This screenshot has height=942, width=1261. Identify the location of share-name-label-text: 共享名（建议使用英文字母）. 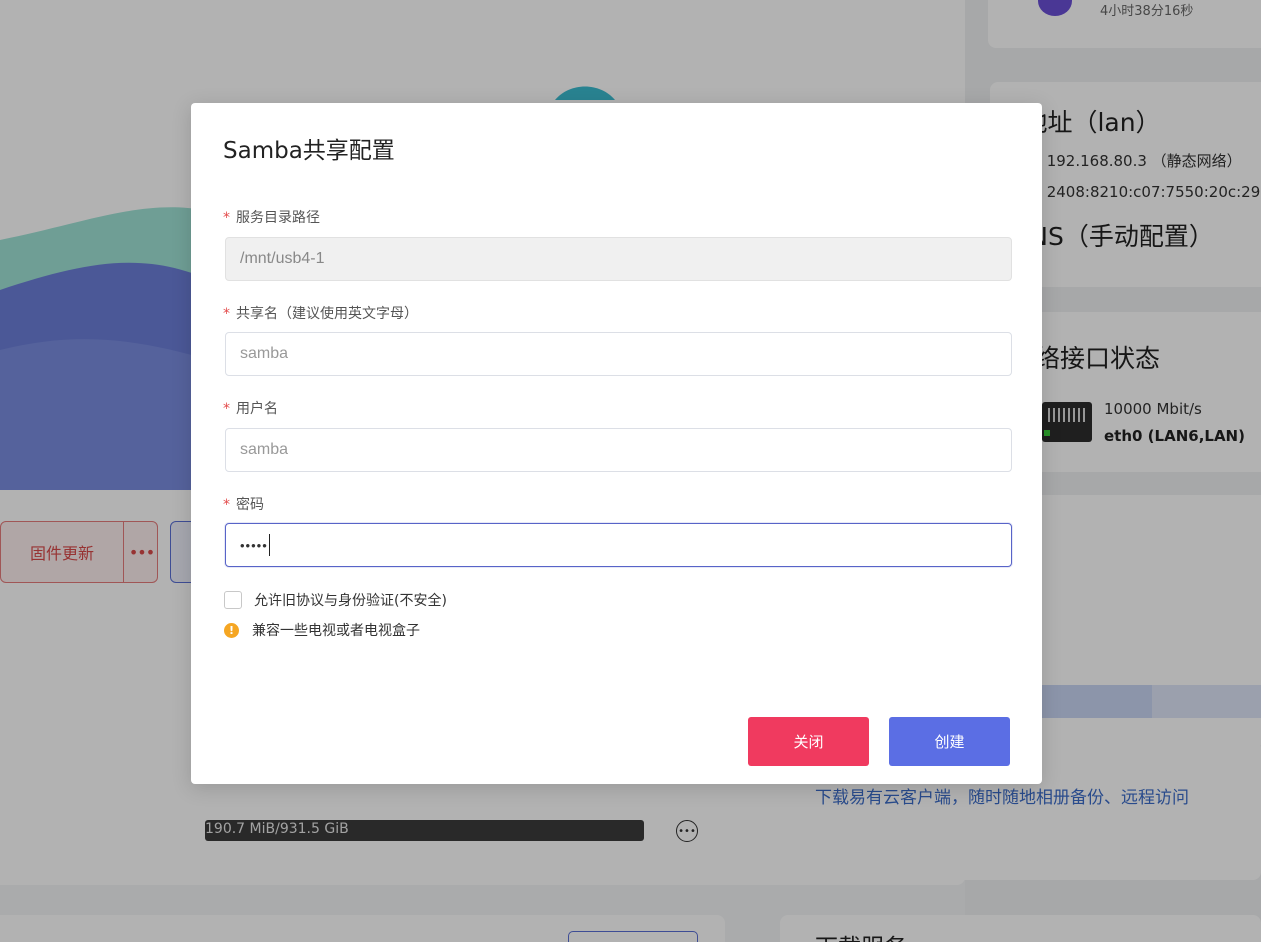
(327, 314).